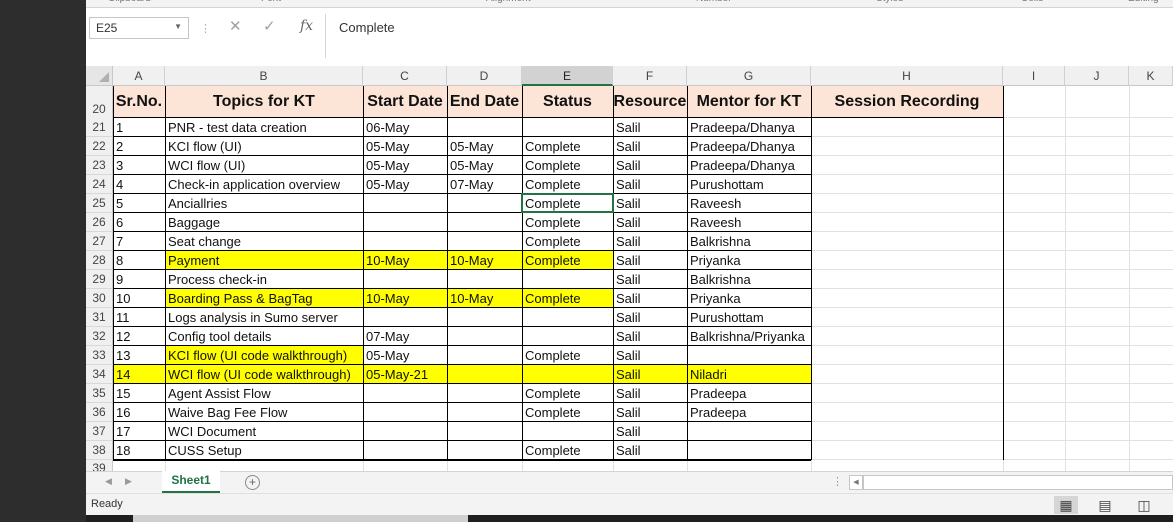 The width and height of the screenshot is (1173, 522). What do you see at coordinates (749, 374) in the screenshot?
I see `table-cell: Niladri` at bounding box center [749, 374].